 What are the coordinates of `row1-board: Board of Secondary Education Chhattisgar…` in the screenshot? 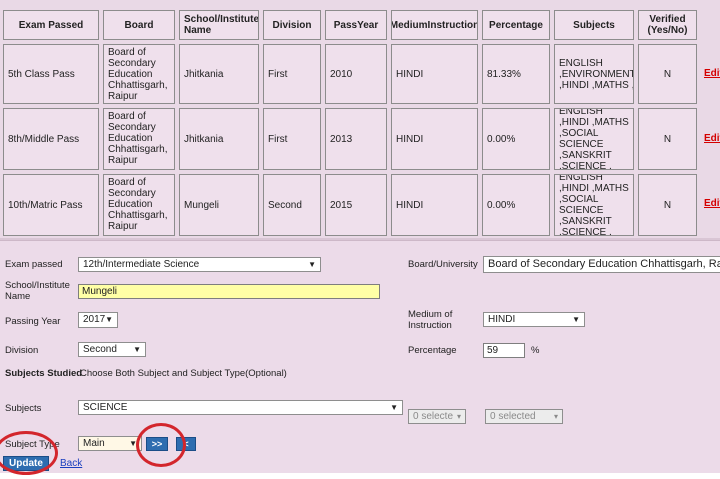 It's located at (139, 74).